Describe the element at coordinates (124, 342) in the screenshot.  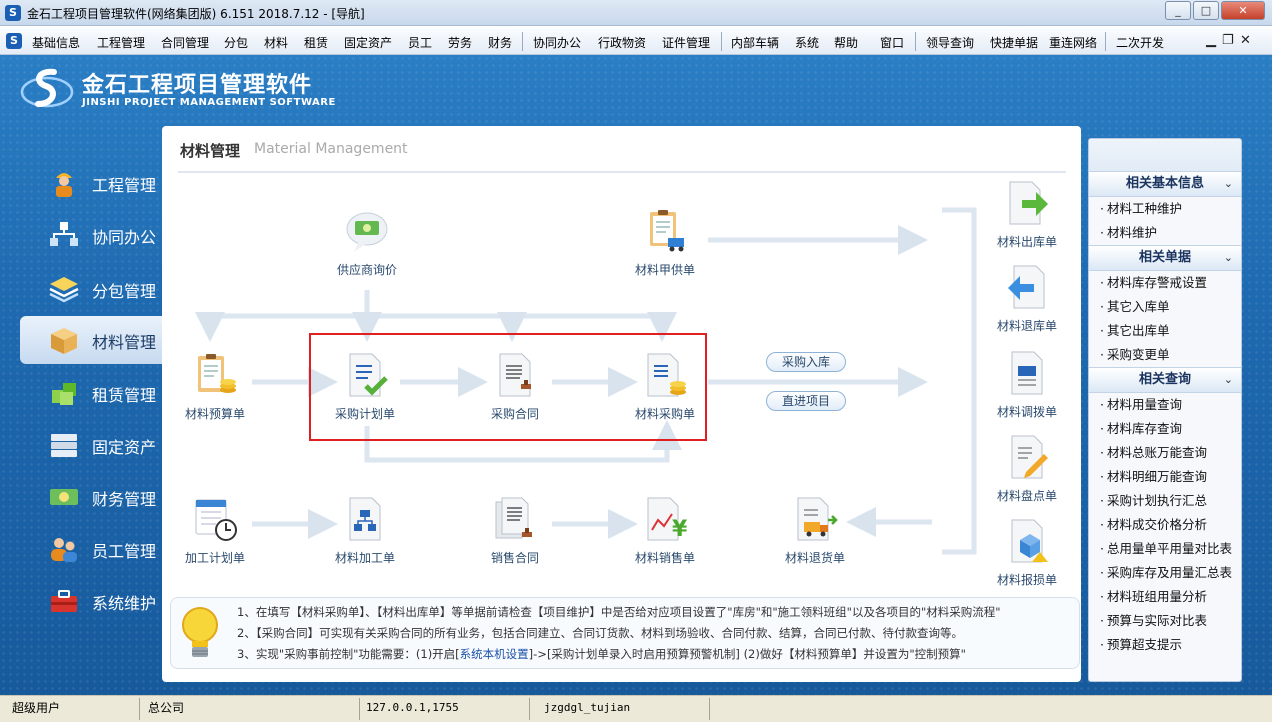
I see `nav-label: 材料管理` at that location.